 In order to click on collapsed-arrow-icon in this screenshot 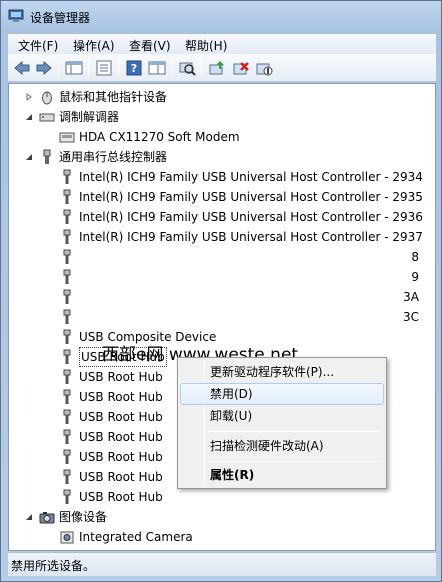, I will do `click(29, 97)`.